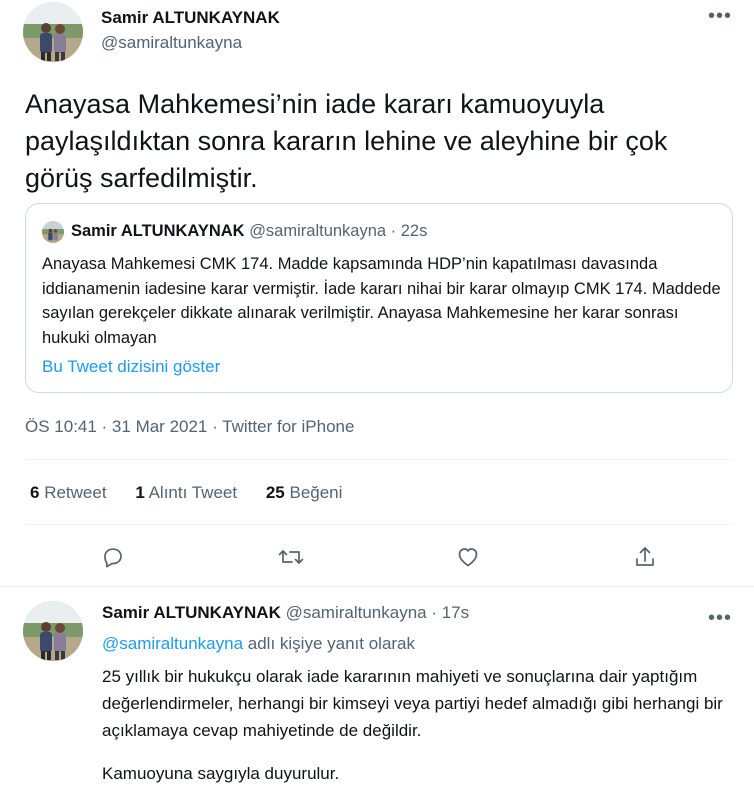  What do you see at coordinates (140, 492) in the screenshot?
I see `quotes-count: 1` at bounding box center [140, 492].